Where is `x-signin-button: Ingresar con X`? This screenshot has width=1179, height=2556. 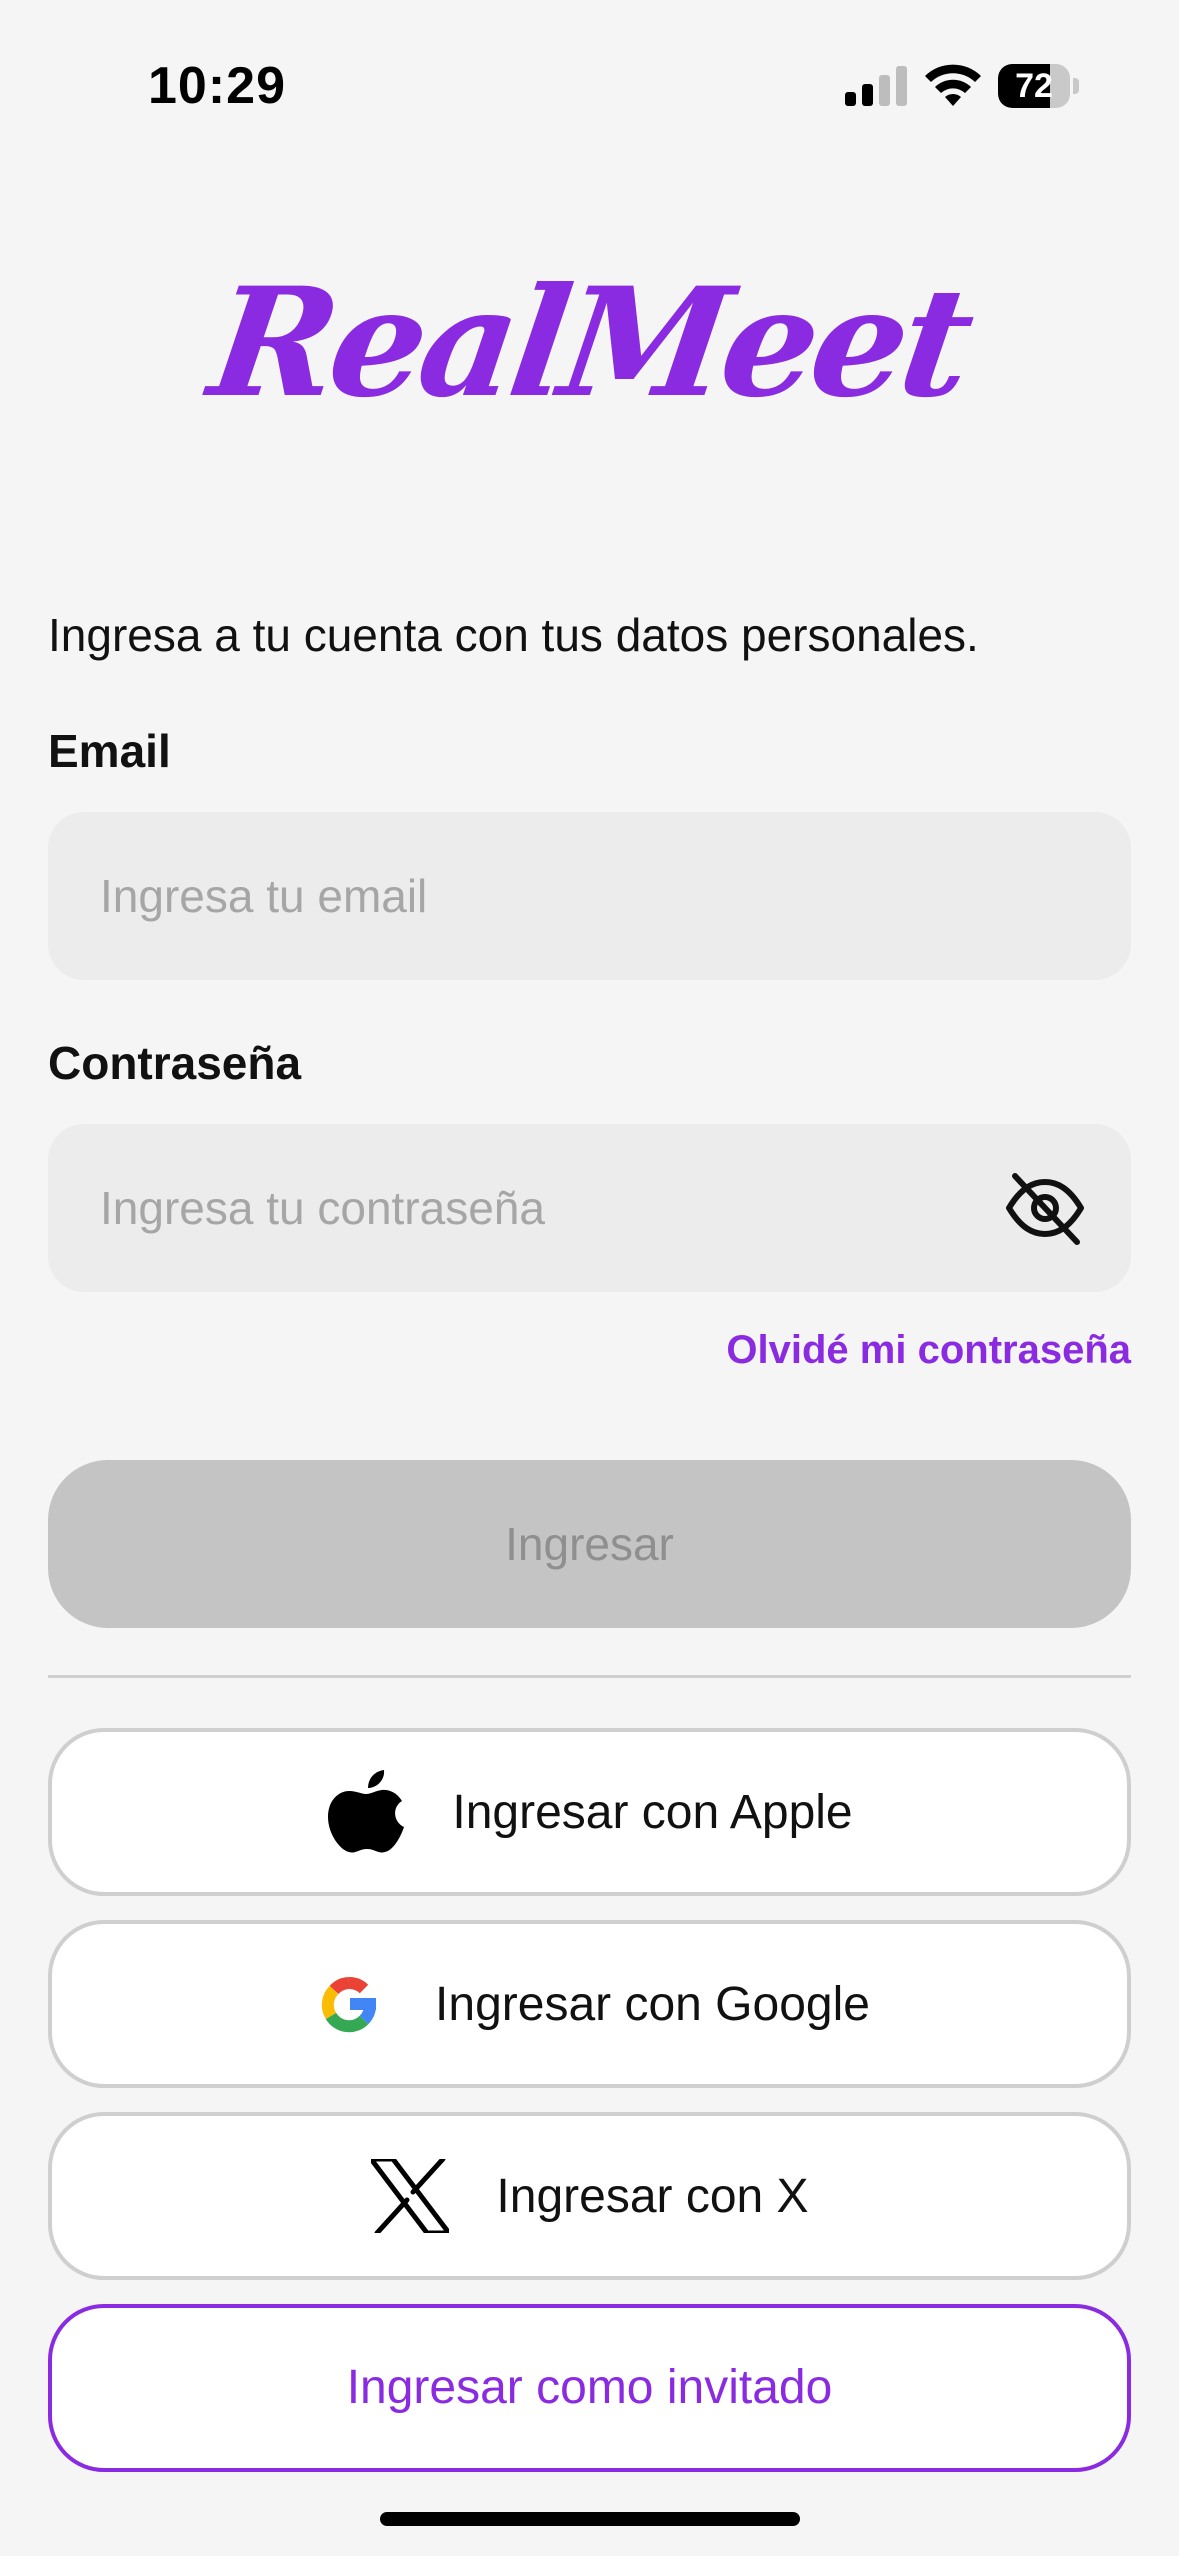 x-signin-button: Ingresar con X is located at coordinates (589, 2196).